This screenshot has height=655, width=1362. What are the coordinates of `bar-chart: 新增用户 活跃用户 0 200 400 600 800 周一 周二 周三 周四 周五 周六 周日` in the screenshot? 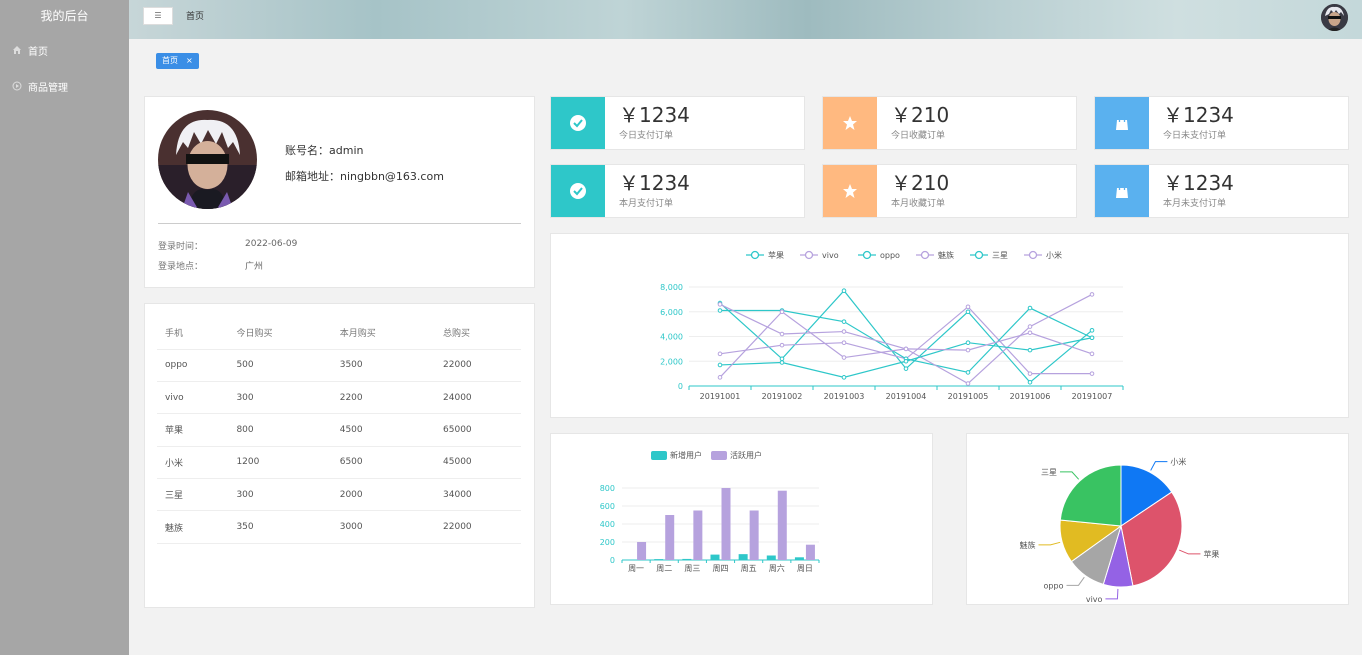 It's located at (710, 511).